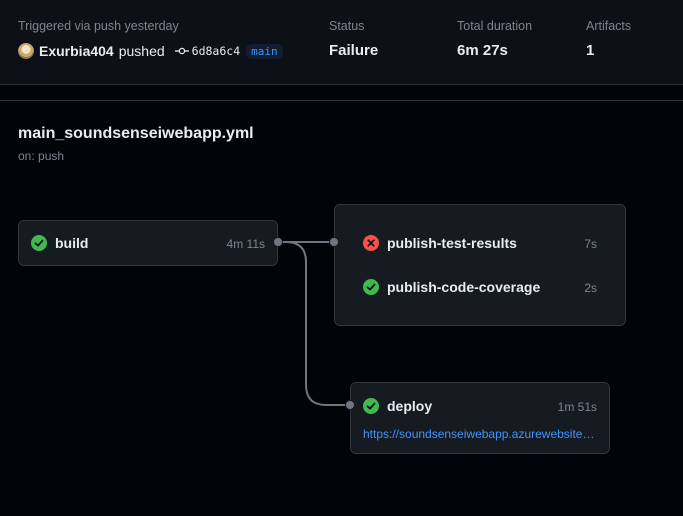 The width and height of the screenshot is (683, 516). I want to click on job-build-name: build, so click(72, 243).